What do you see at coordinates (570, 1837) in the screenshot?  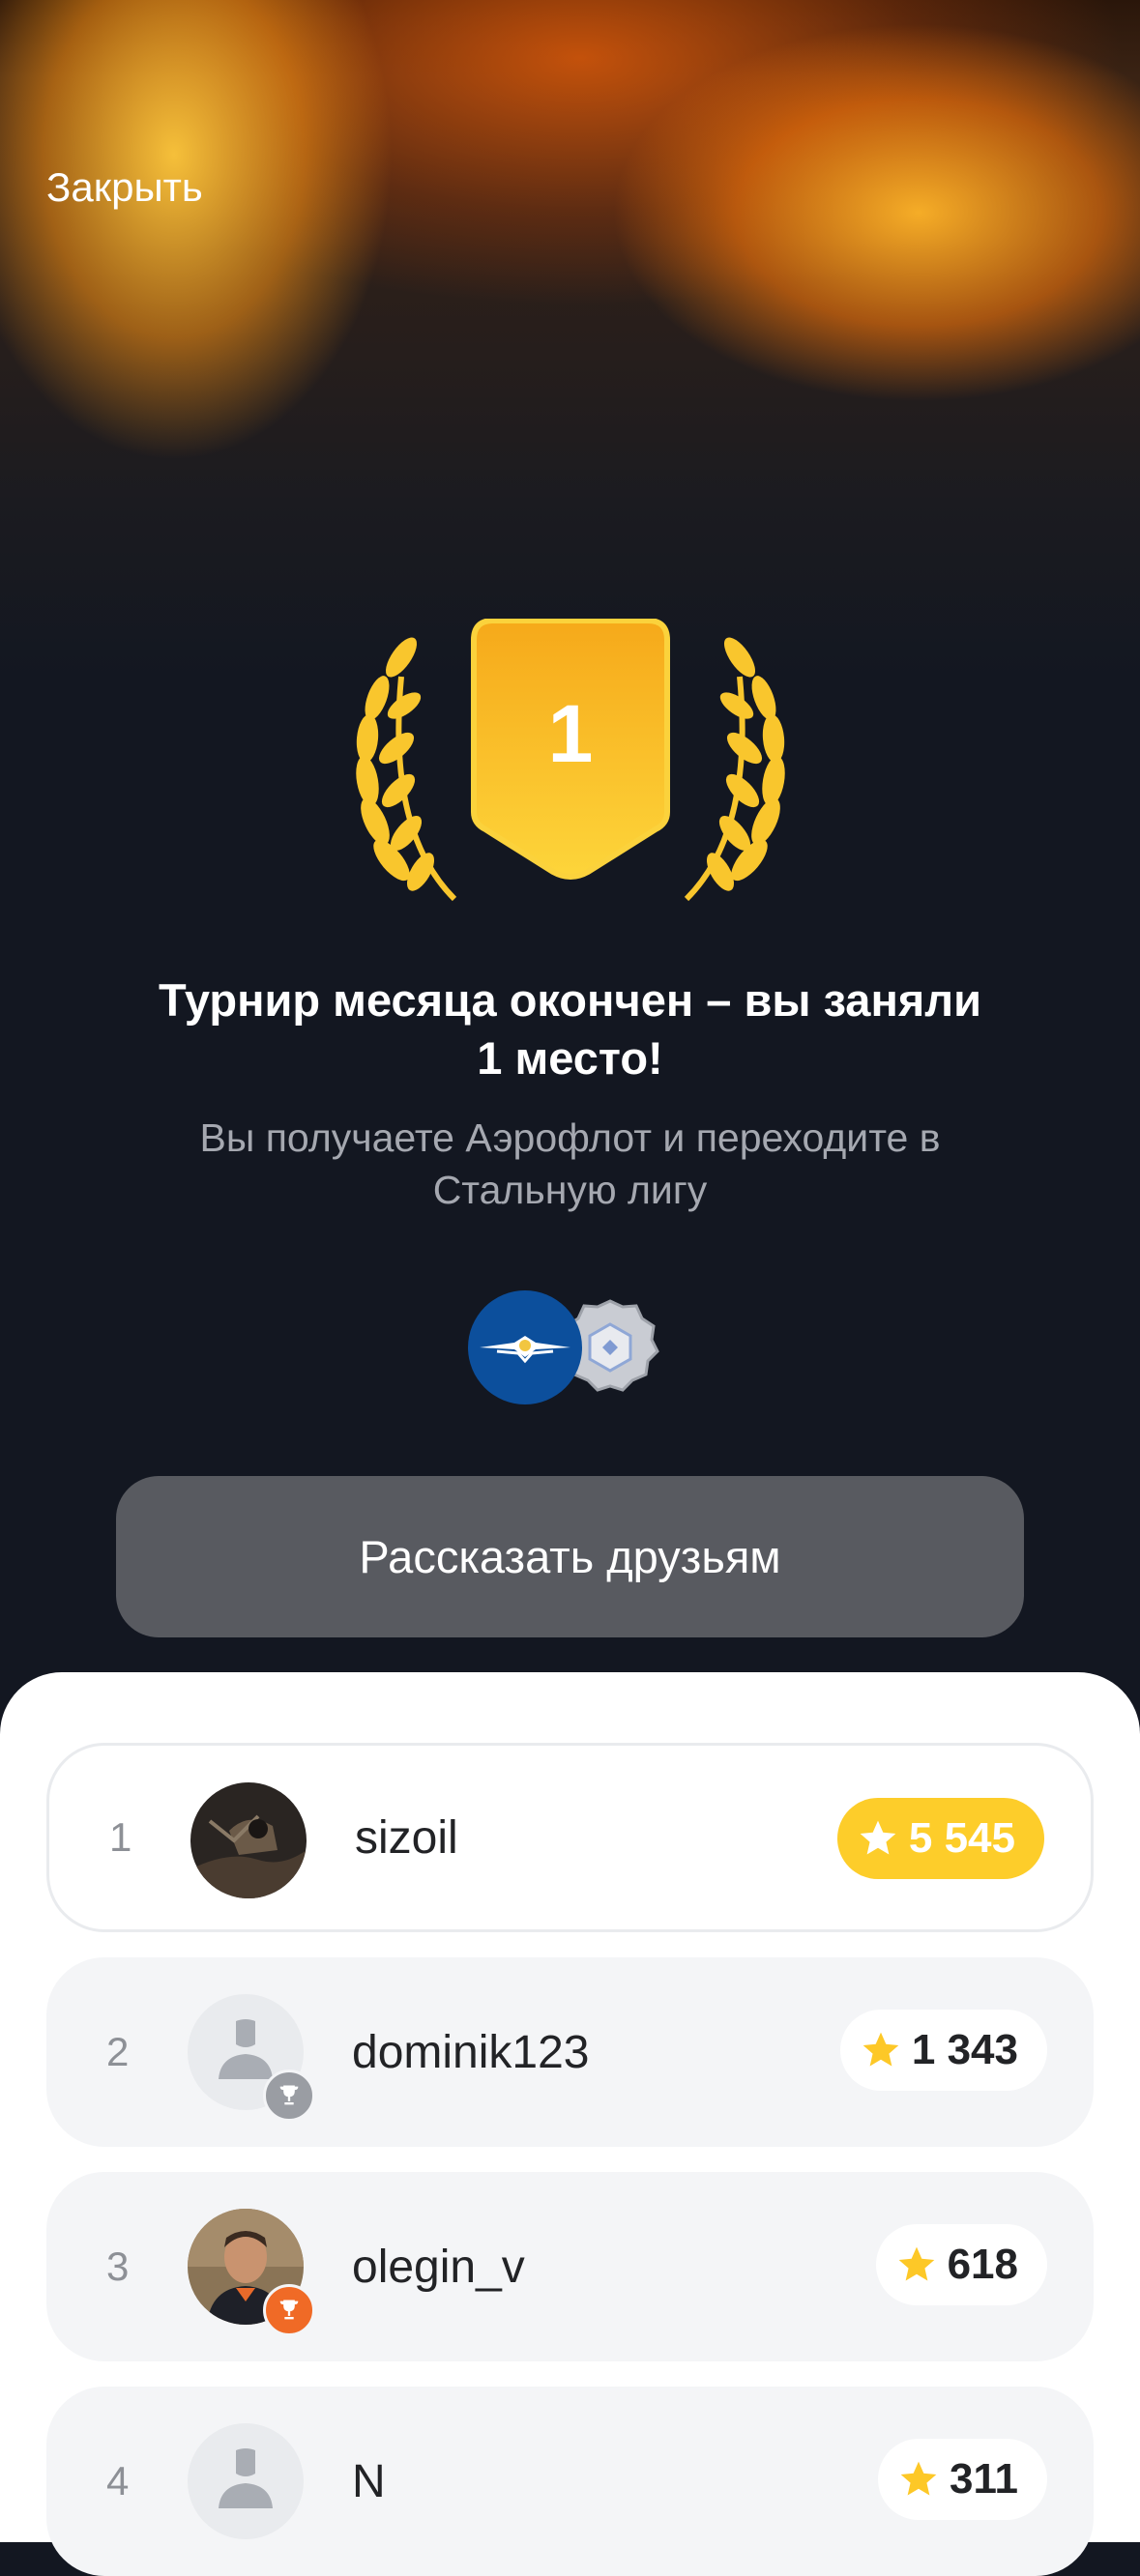 I see `leaderboard-row: 1 sizoil 5 545` at bounding box center [570, 1837].